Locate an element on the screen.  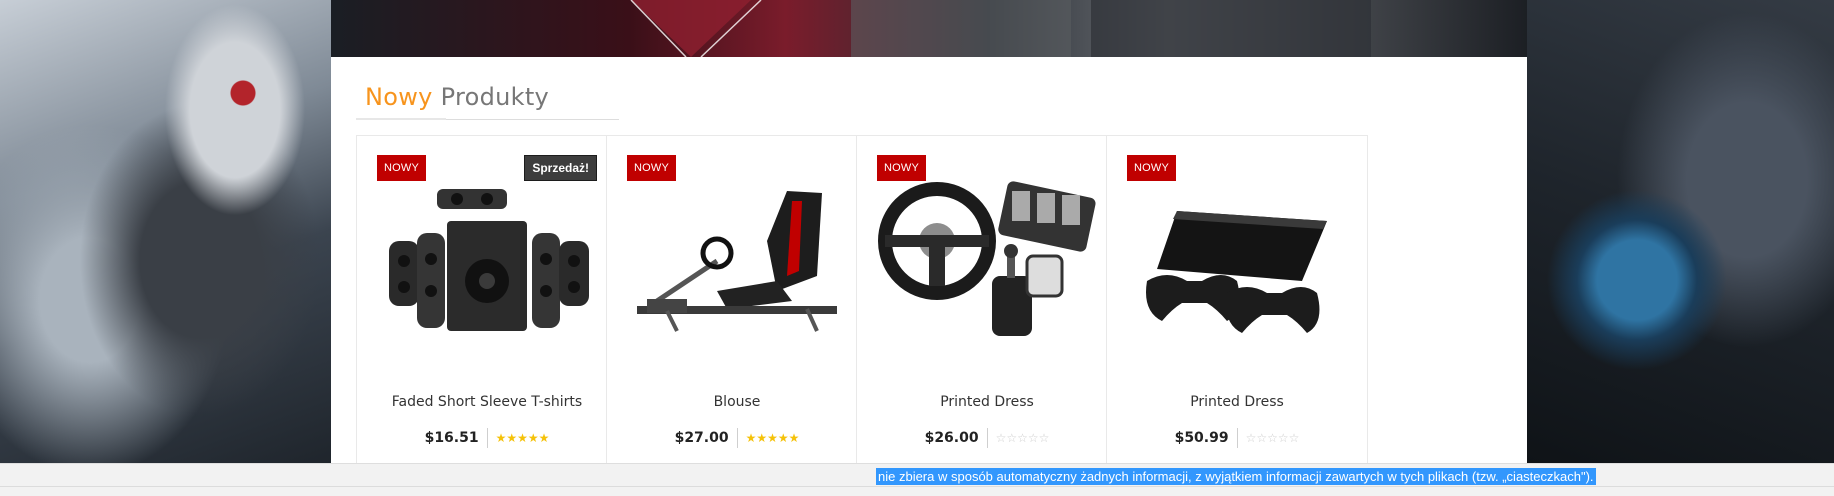
product-name: Faded Short Sleeve T-shirts is located at coordinates (487, 402).